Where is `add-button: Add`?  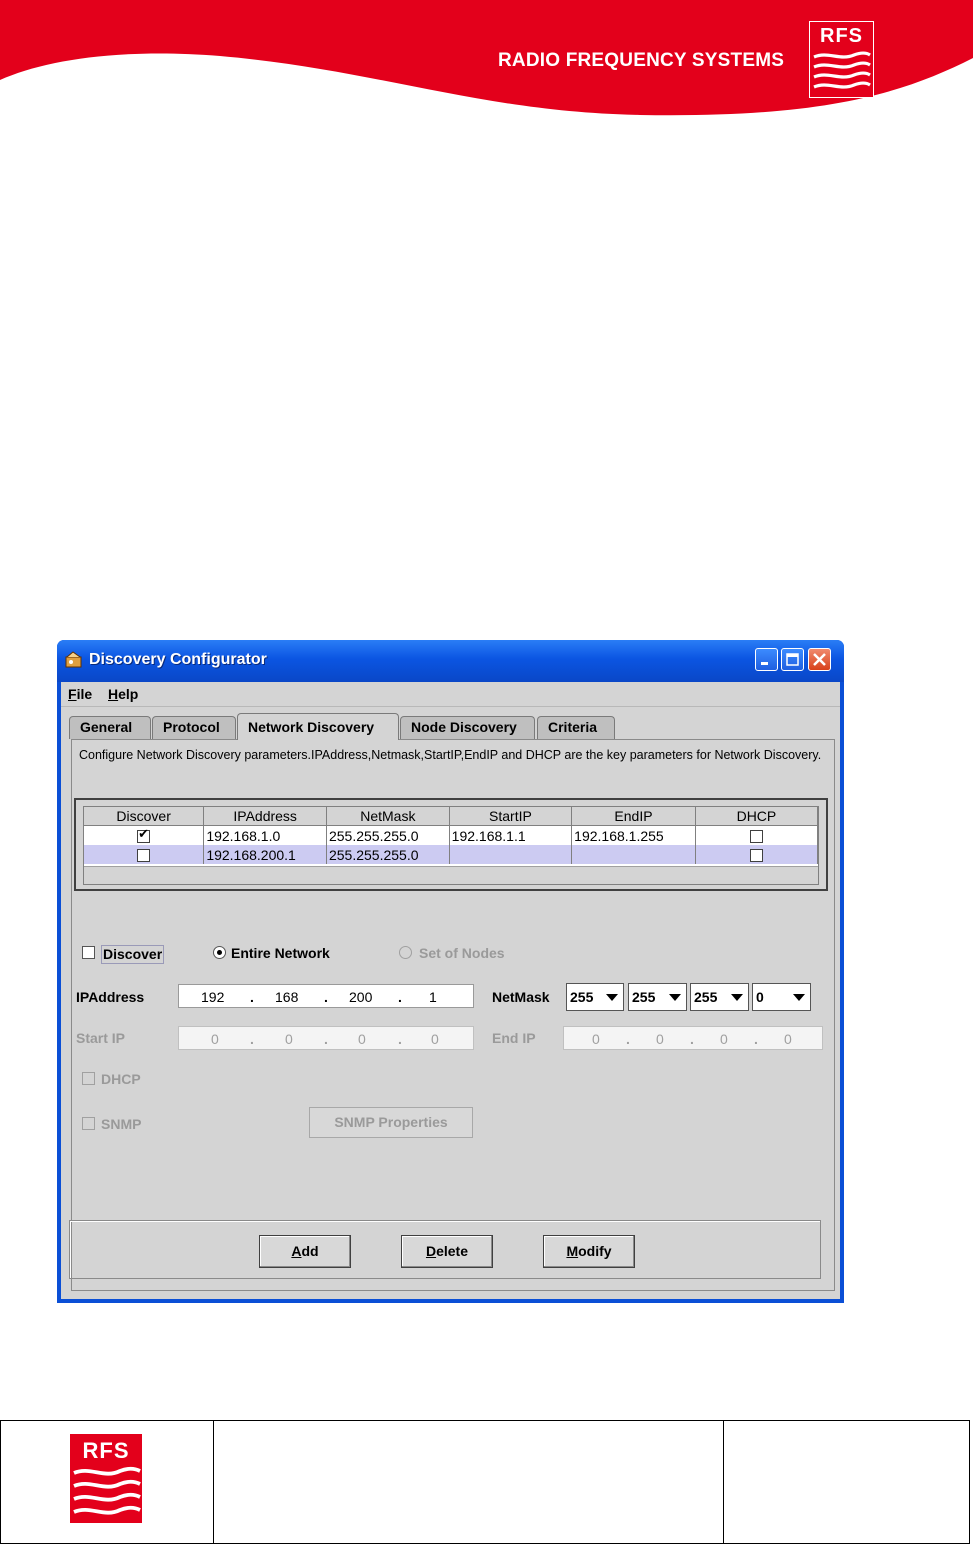
add-button: Add is located at coordinates (305, 1251).